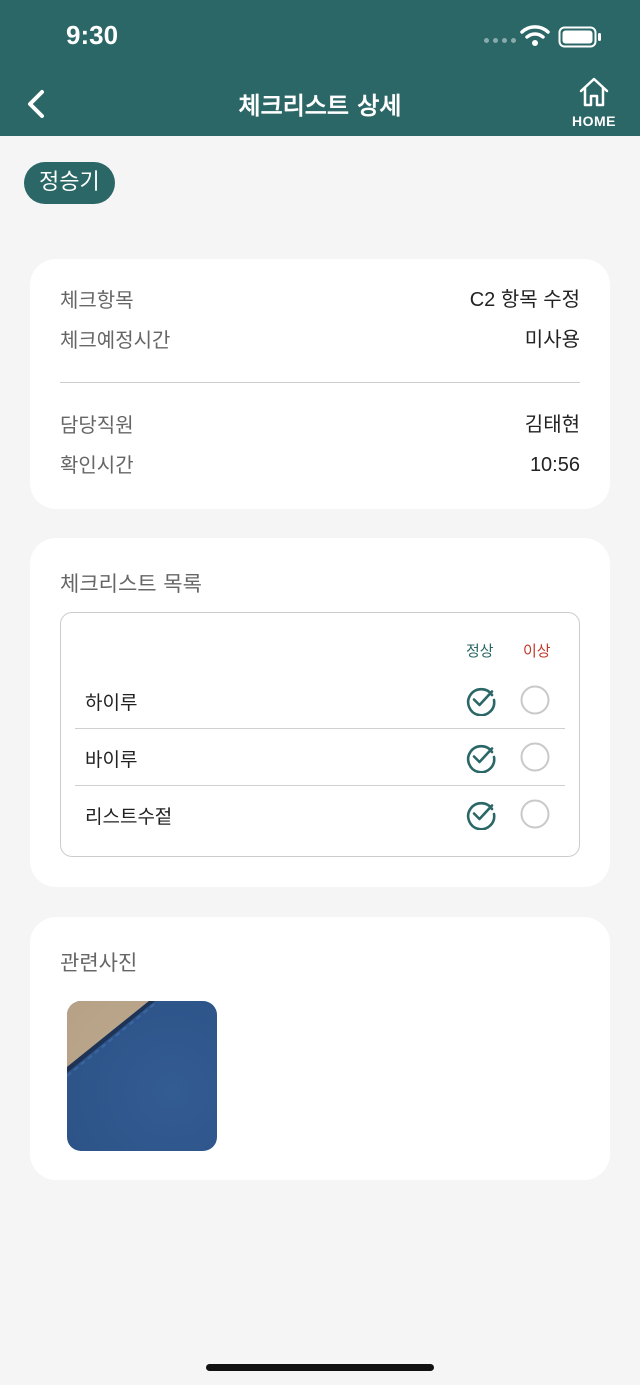 This screenshot has width=640, height=1385. I want to click on column-abnormal-label: 이상, so click(537, 651).